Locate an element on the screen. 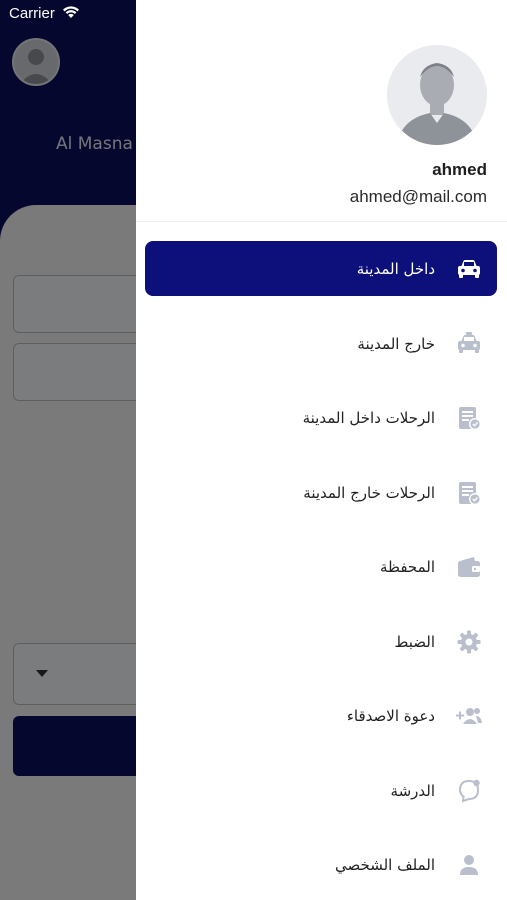  wifi-icon is located at coordinates (71, 12).